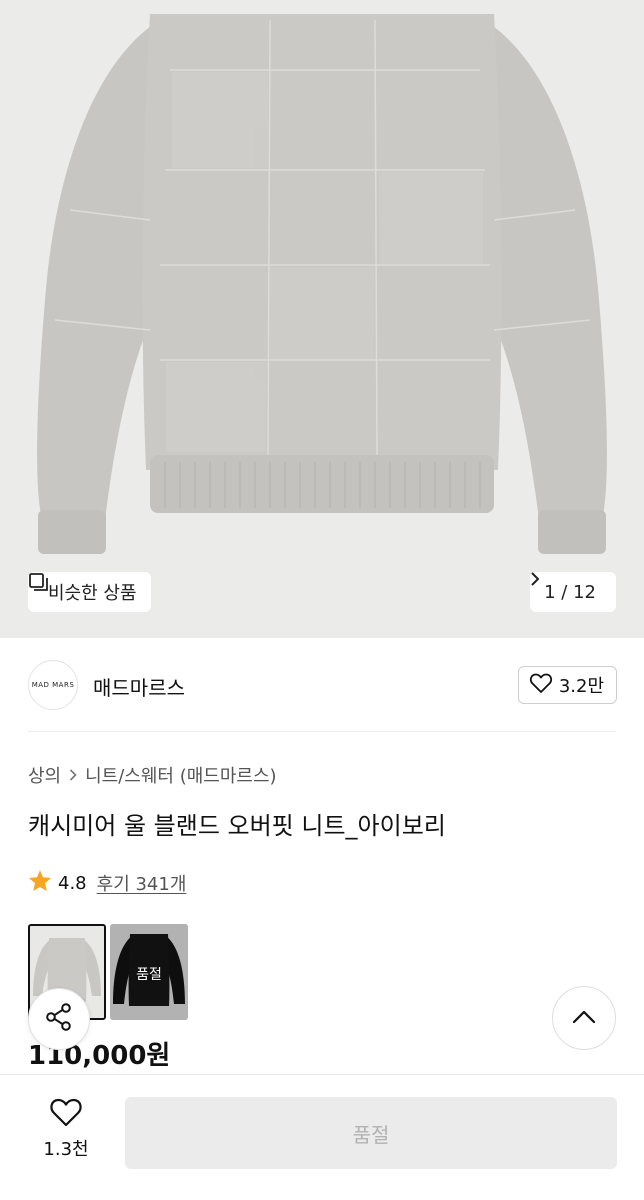  Describe the element at coordinates (322, 731) in the screenshot. I see `divider` at that location.